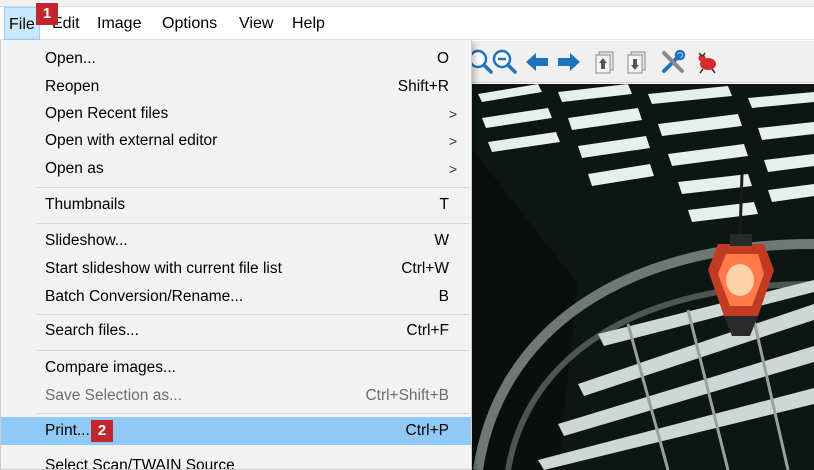  What do you see at coordinates (236, 59) in the screenshot?
I see `menu-item-open: Open... O` at bounding box center [236, 59].